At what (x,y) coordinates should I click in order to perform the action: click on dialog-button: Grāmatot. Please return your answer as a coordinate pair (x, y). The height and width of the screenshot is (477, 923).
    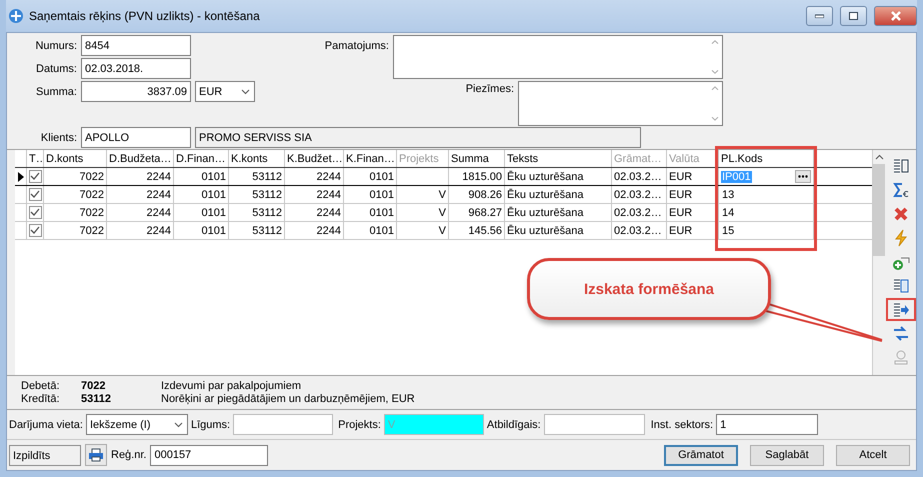
    Looking at the image, I should click on (701, 455).